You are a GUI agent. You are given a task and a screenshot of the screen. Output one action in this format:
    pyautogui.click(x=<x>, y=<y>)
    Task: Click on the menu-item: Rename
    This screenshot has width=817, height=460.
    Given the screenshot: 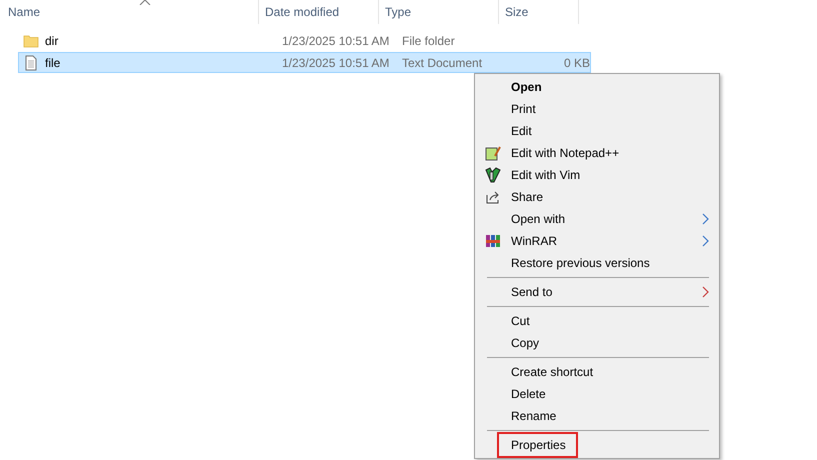 What is the action you would take?
    pyautogui.click(x=533, y=416)
    